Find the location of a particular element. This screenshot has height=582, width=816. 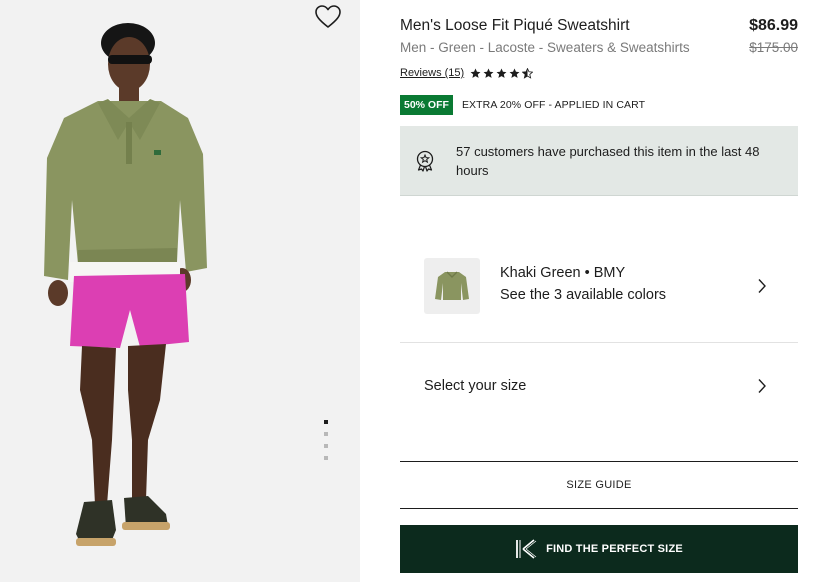

size-selector: Select your size is located at coordinates (599, 387).